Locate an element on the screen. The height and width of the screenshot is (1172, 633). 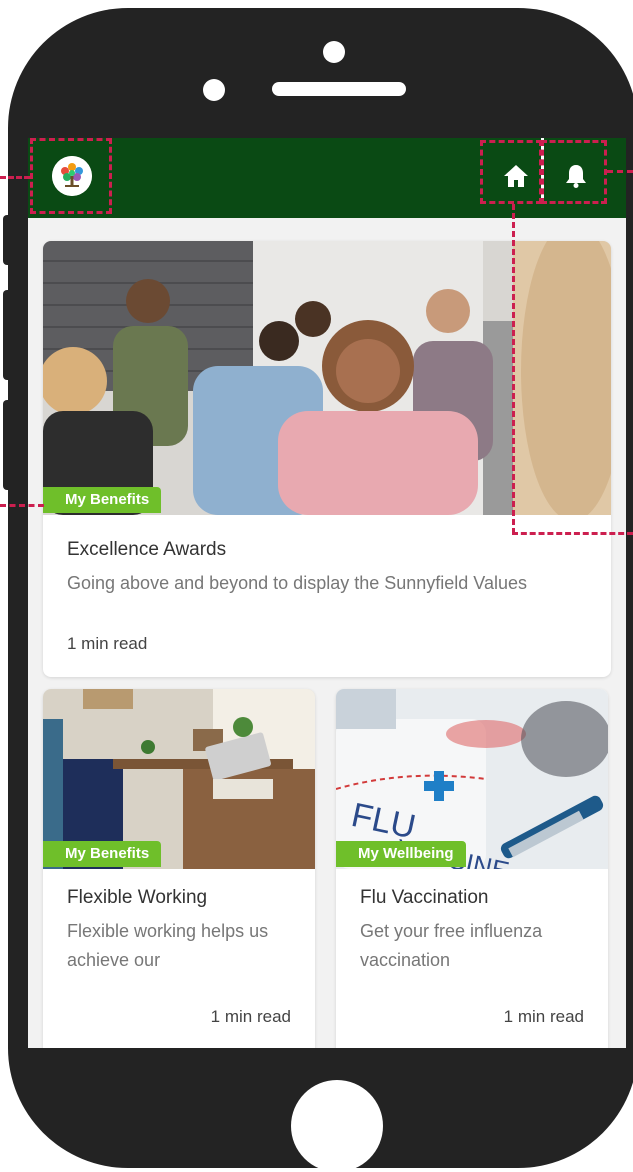
logo-callout-box is located at coordinates (71, 176).